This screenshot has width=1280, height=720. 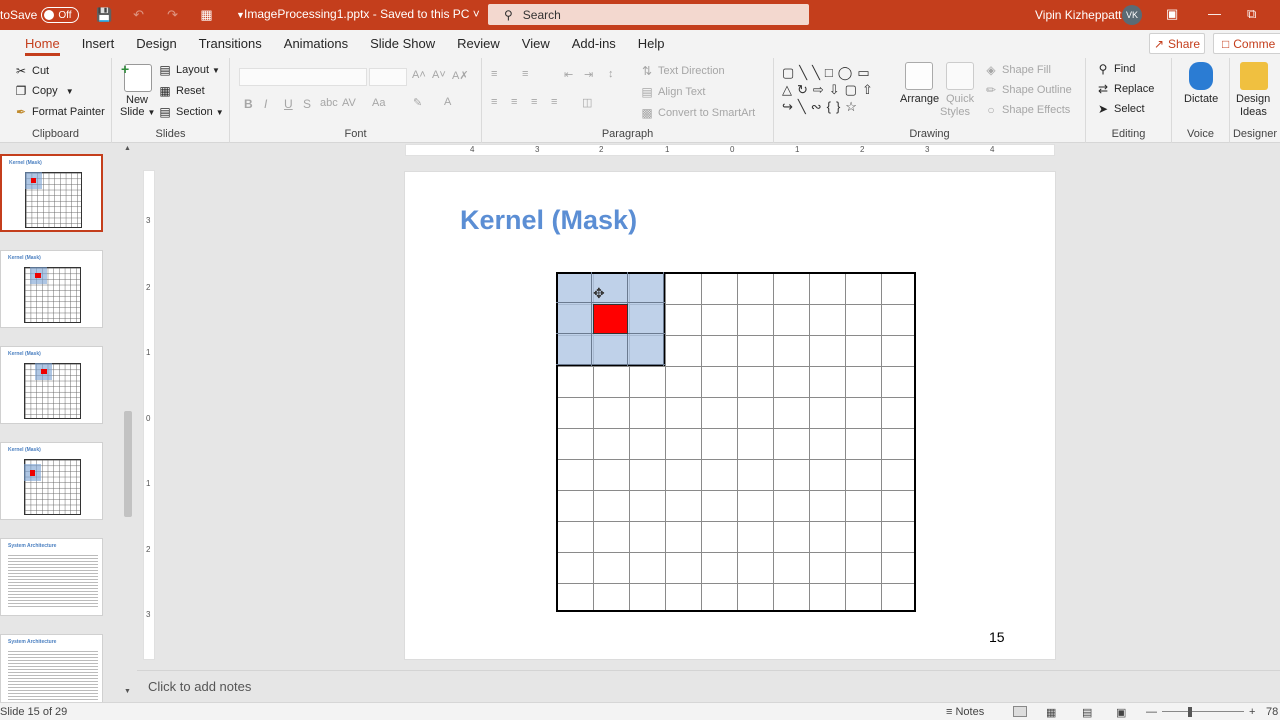 I want to click on shapes-gallery: ▢╲╲□◯▭ △↻⇨⇩▢⇧ ↪╲∾{}☆, so click(x=838, y=89).